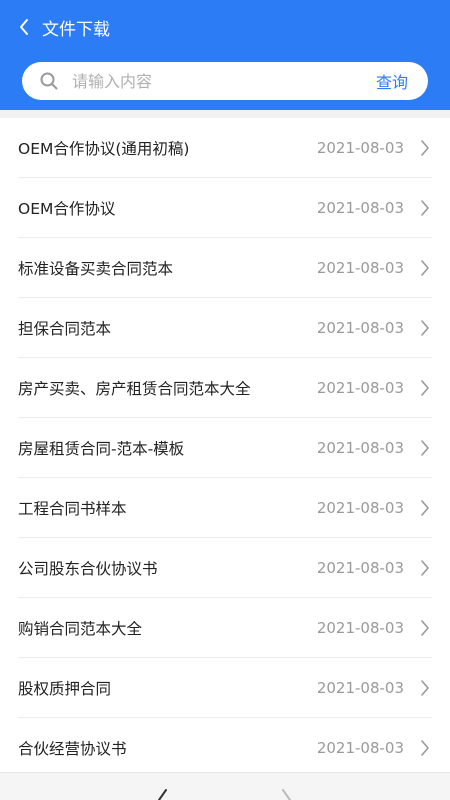 The height and width of the screenshot is (800, 450). I want to click on search-bar: 查询, so click(225, 81).